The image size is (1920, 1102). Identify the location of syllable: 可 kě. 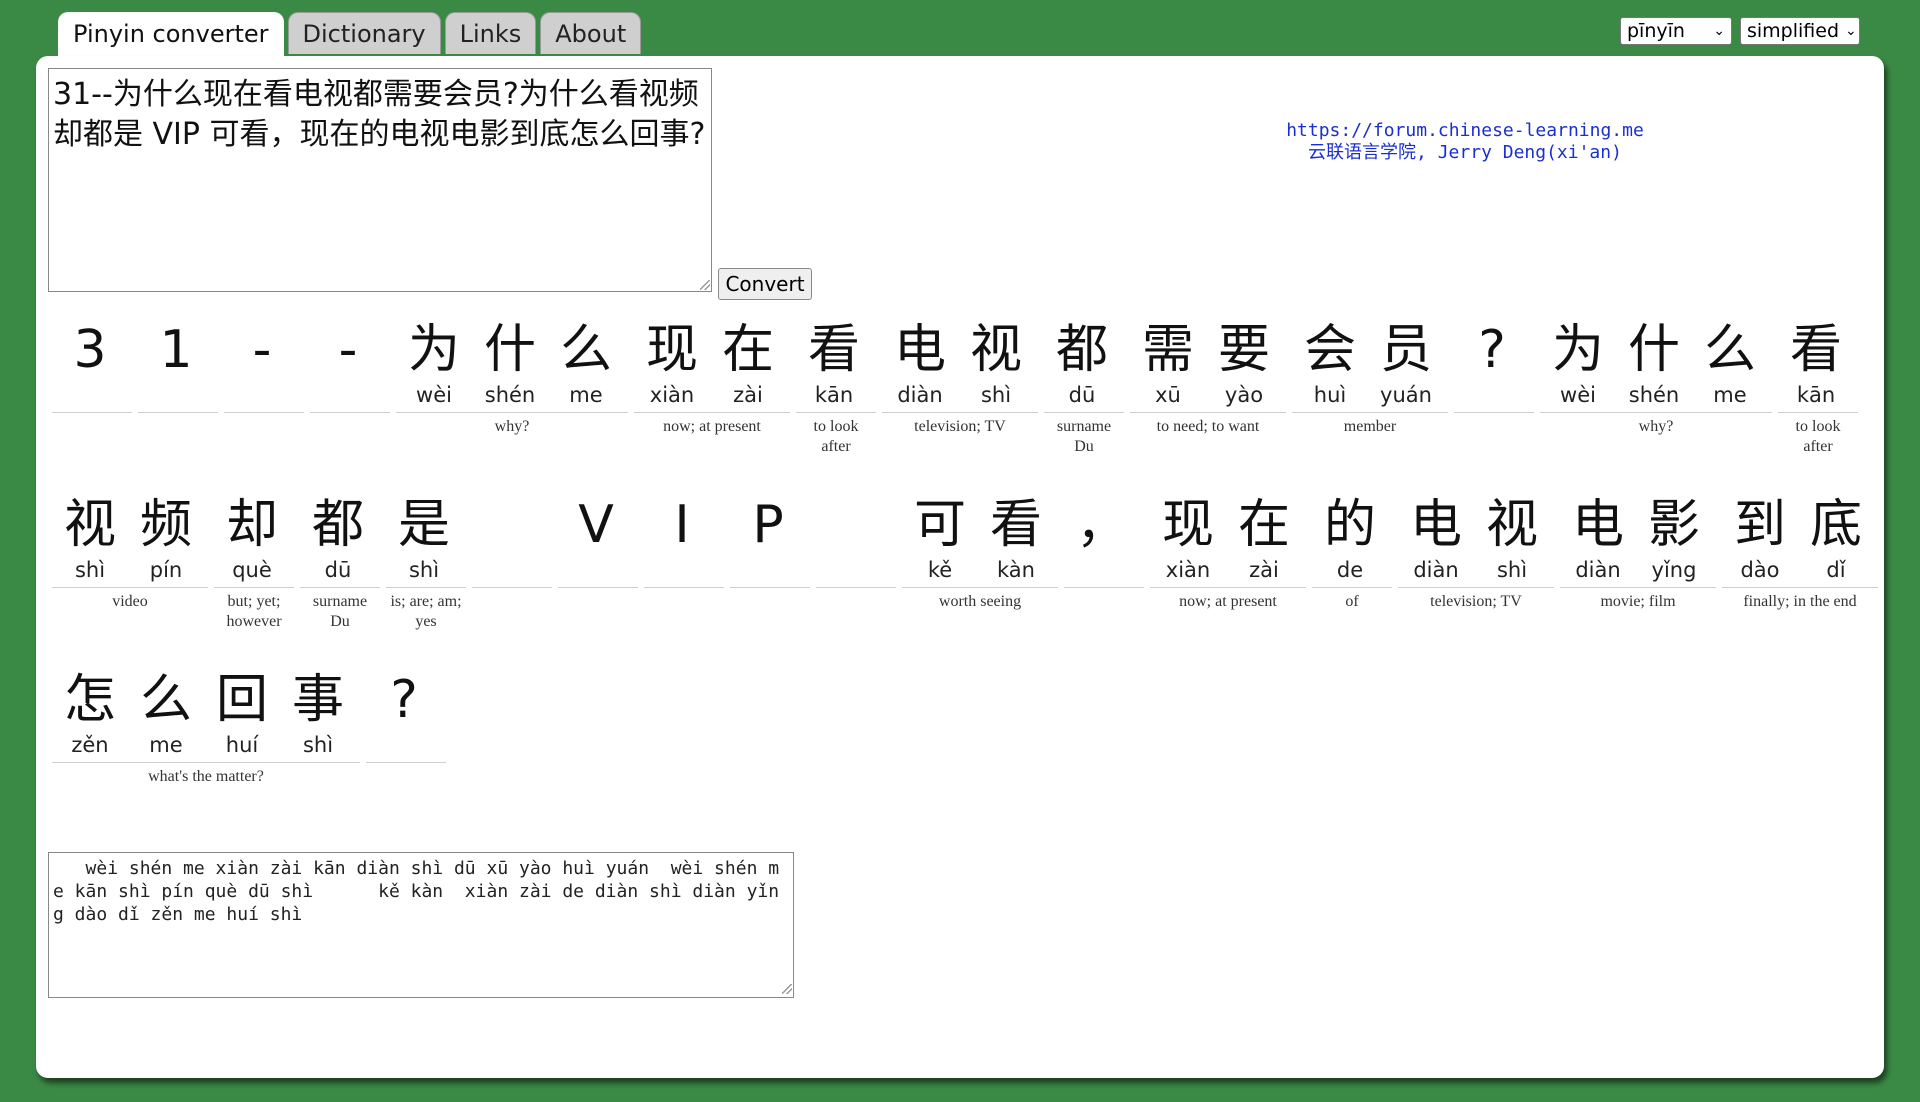
(940, 538).